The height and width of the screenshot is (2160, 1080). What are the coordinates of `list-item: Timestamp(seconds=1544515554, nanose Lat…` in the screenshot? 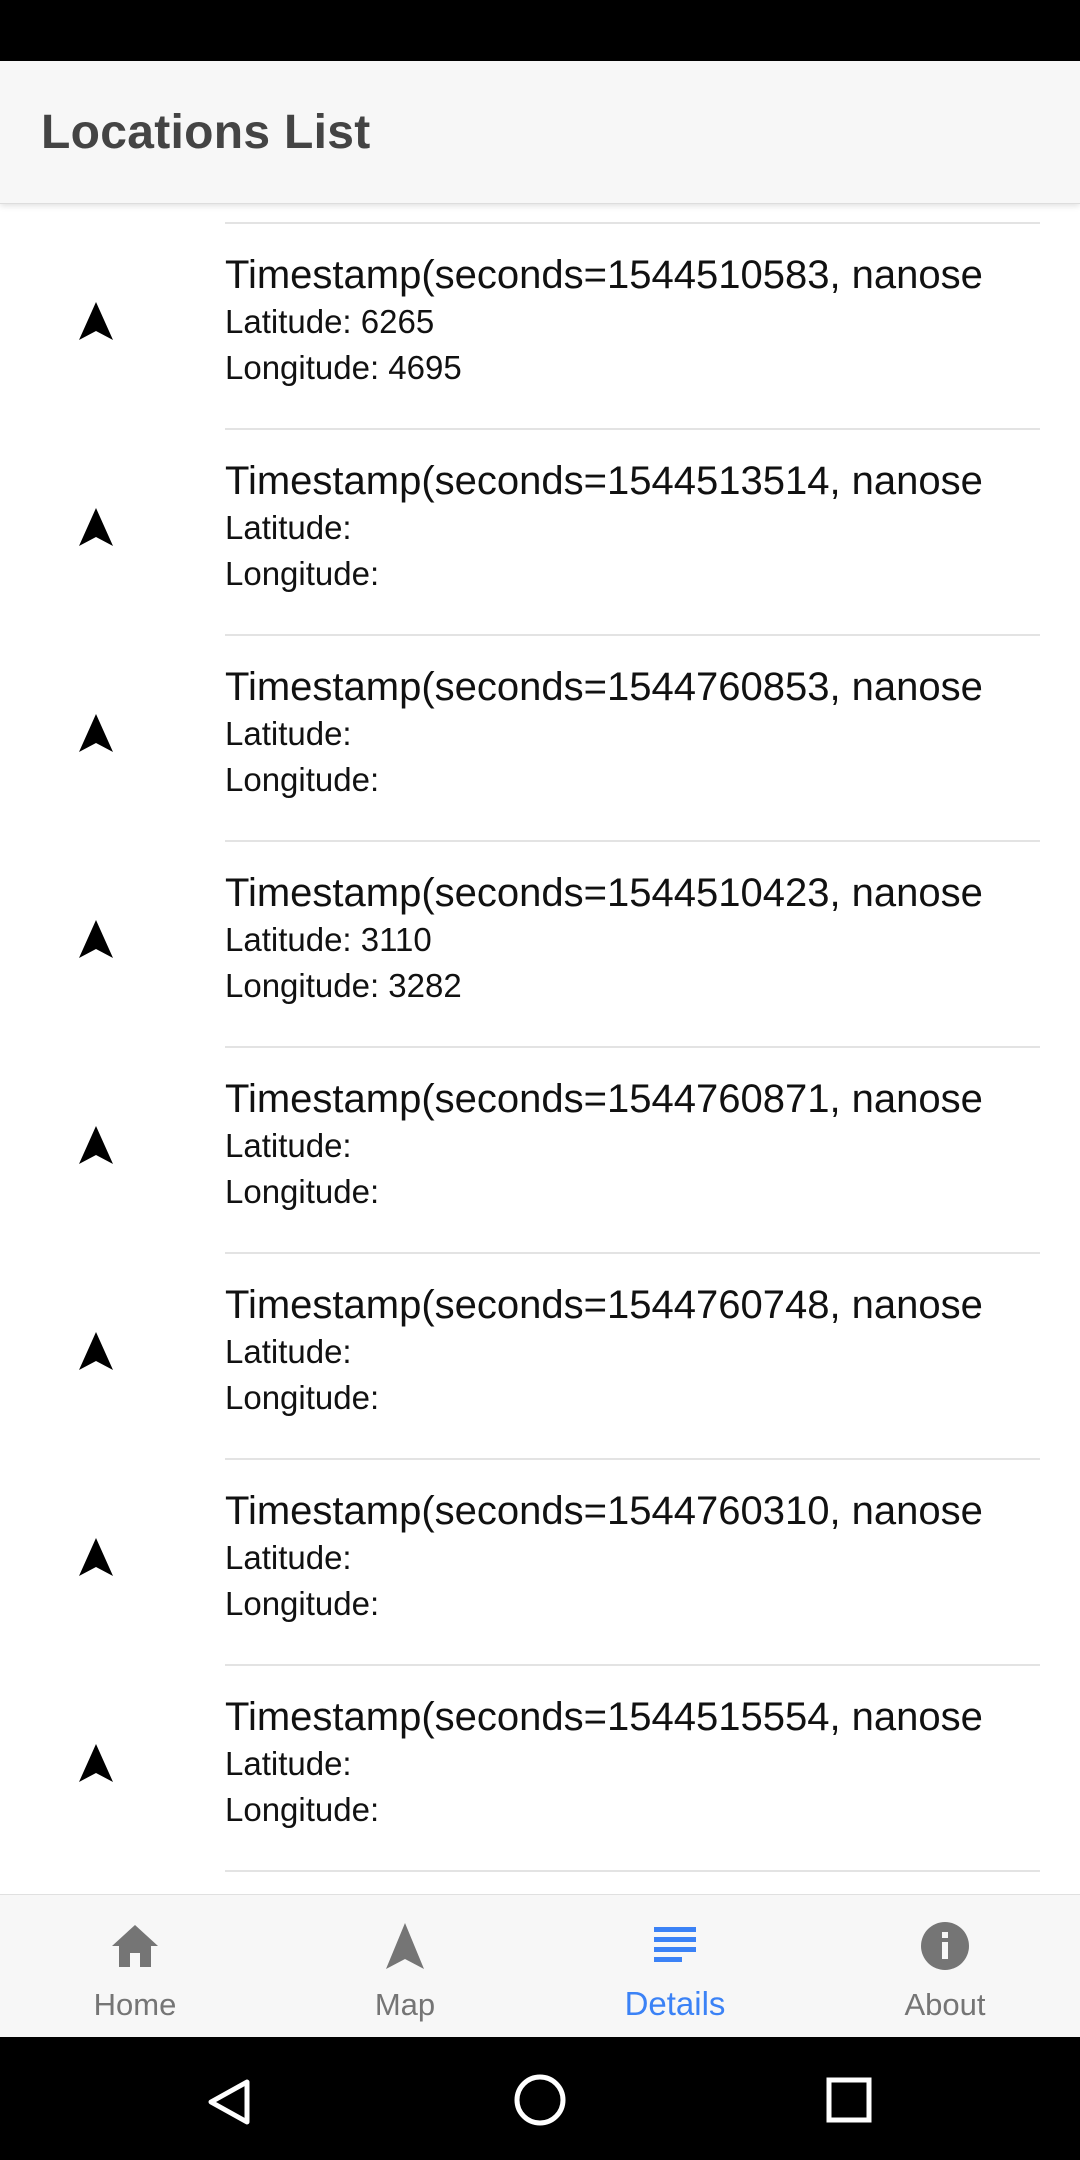 It's located at (540, 1769).